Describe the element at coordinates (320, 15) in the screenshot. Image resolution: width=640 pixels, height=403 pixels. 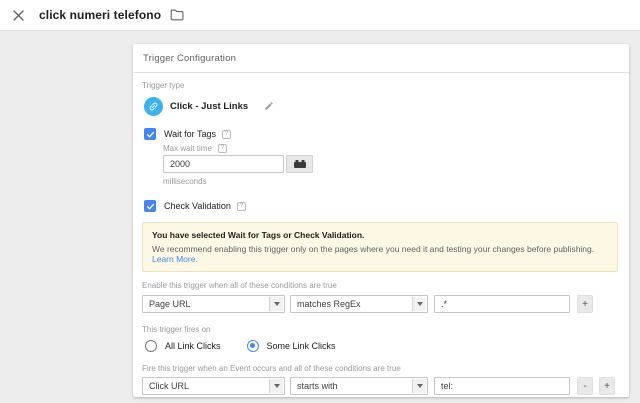
I see `top-bar: click numeri telefono` at that location.